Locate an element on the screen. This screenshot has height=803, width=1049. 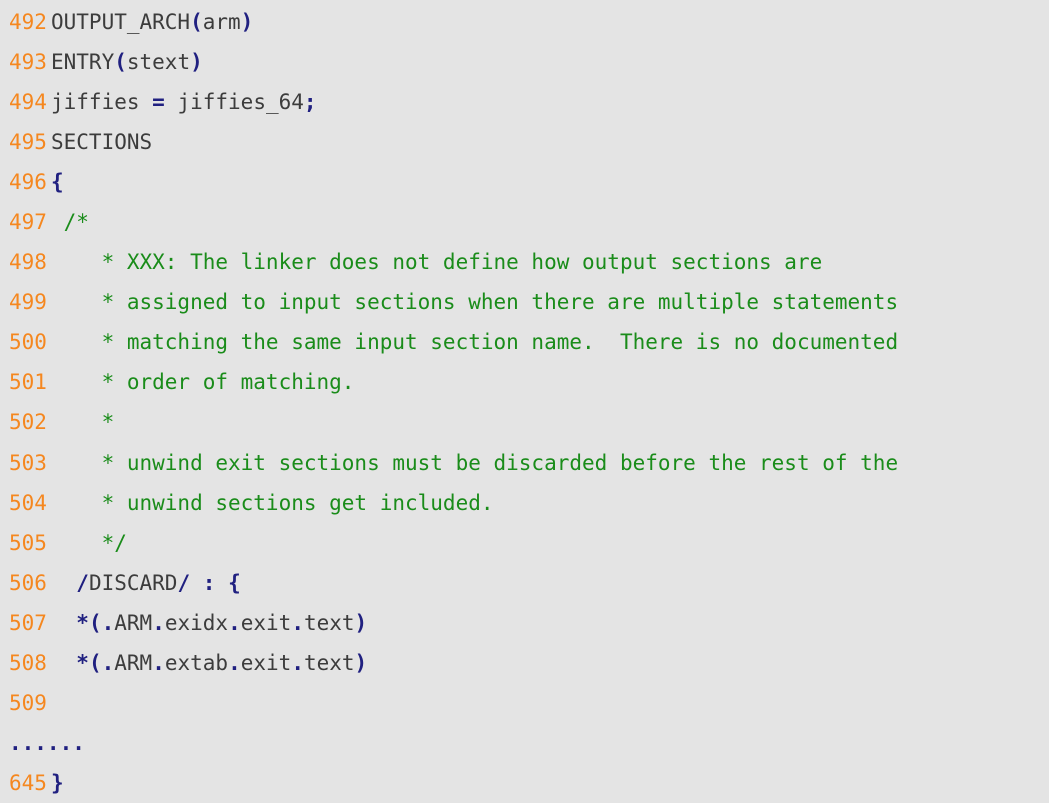
line-number: 497 is located at coordinates (28, 222).